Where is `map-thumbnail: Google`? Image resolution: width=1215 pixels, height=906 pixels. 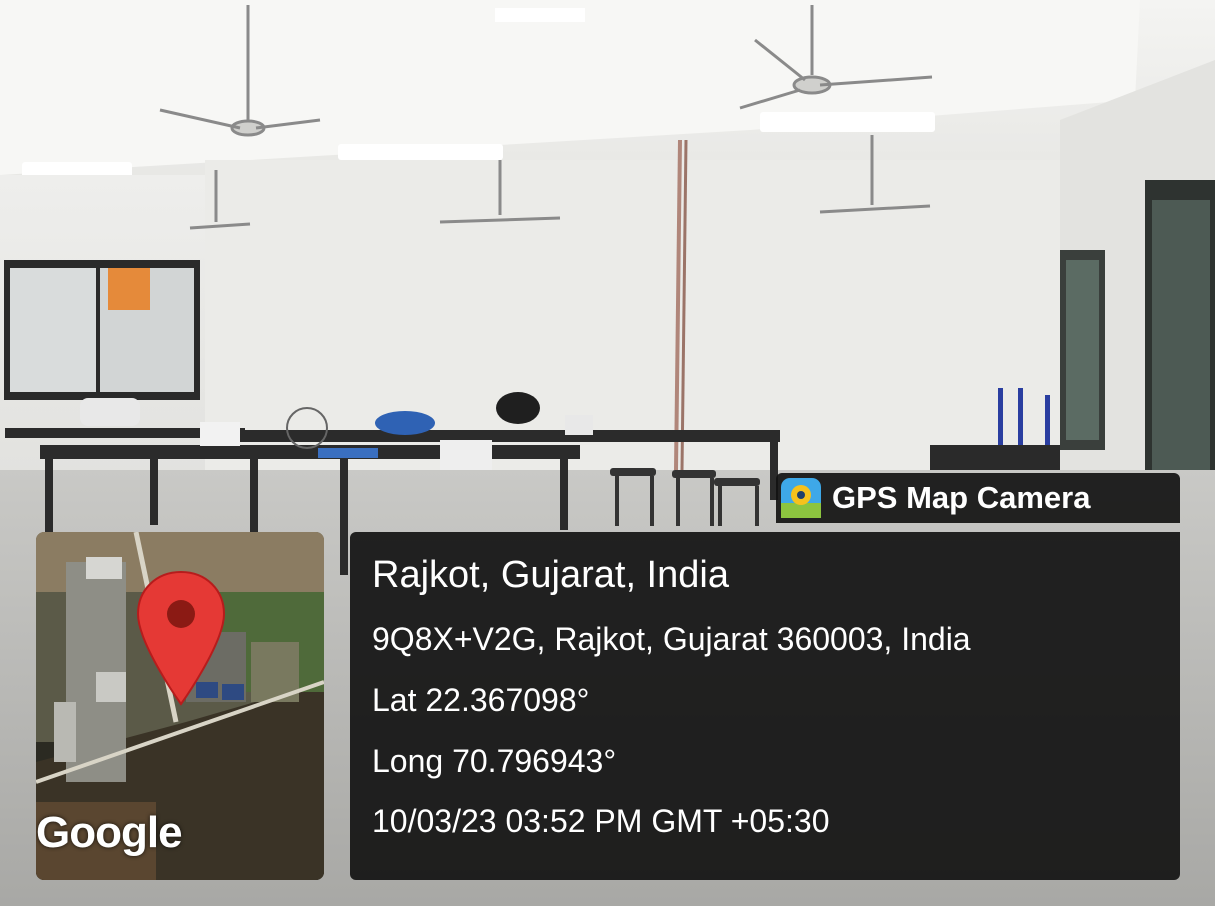
map-thumbnail: Google is located at coordinates (180, 706).